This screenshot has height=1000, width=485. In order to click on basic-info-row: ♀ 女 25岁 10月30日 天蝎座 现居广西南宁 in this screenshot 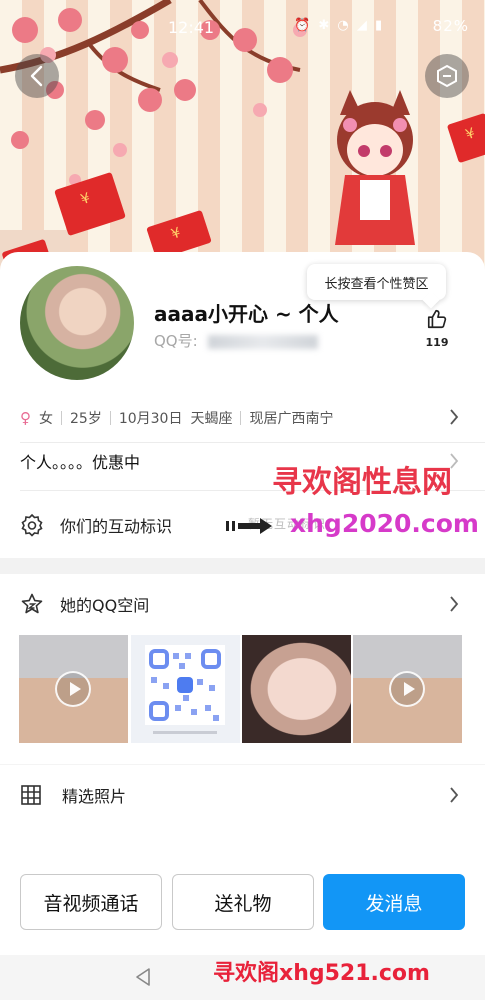, I will do `click(242, 418)`.